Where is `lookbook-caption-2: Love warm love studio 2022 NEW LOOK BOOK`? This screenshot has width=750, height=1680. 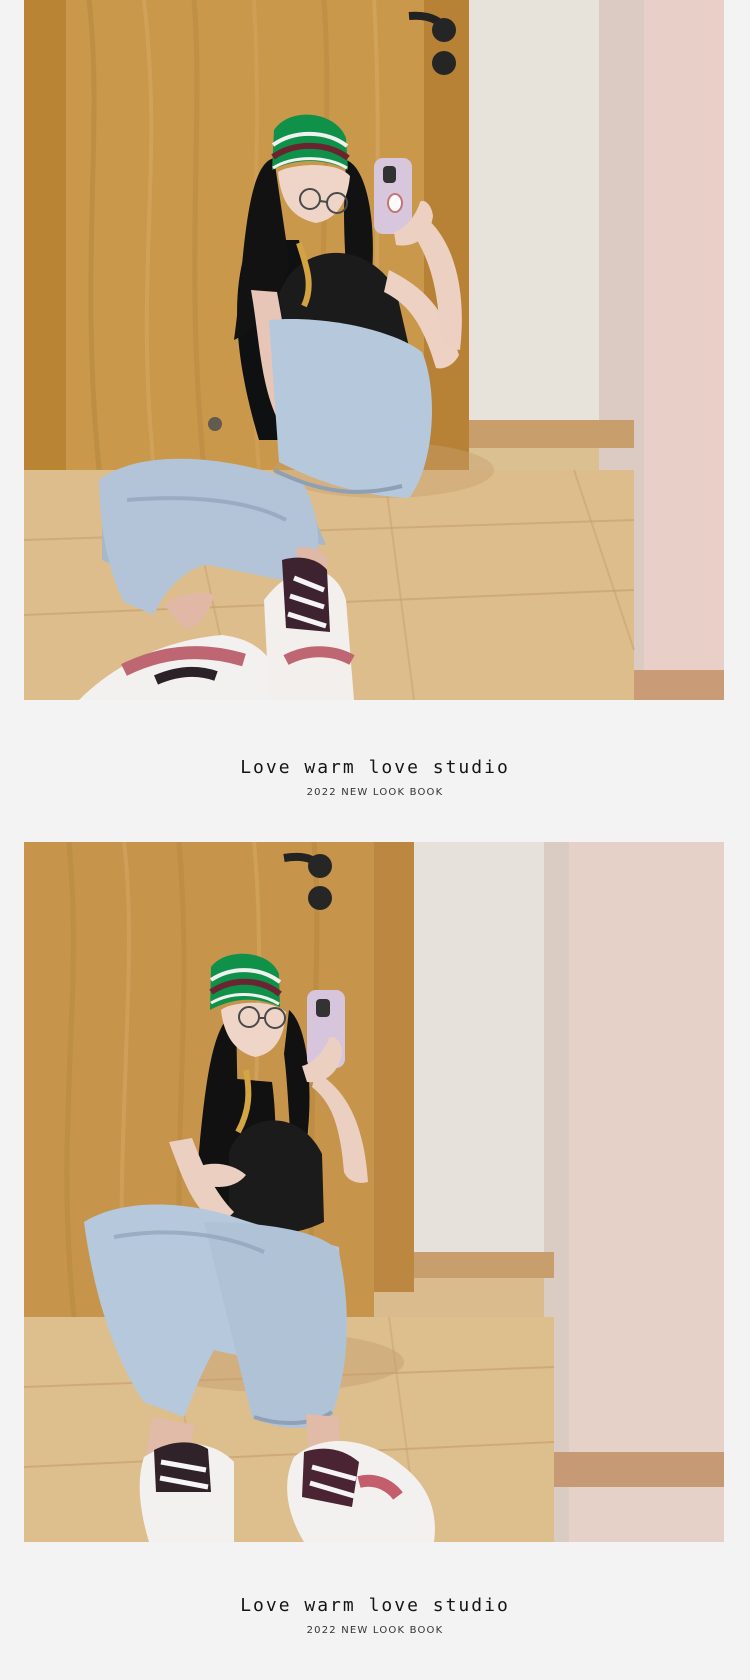 lookbook-caption-2: Love warm love studio 2022 NEW LOOK BOOK is located at coordinates (375, 1616).